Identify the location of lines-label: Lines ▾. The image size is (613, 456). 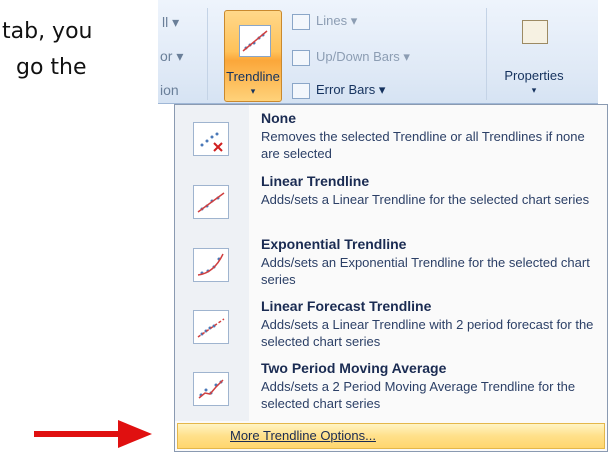
(337, 20).